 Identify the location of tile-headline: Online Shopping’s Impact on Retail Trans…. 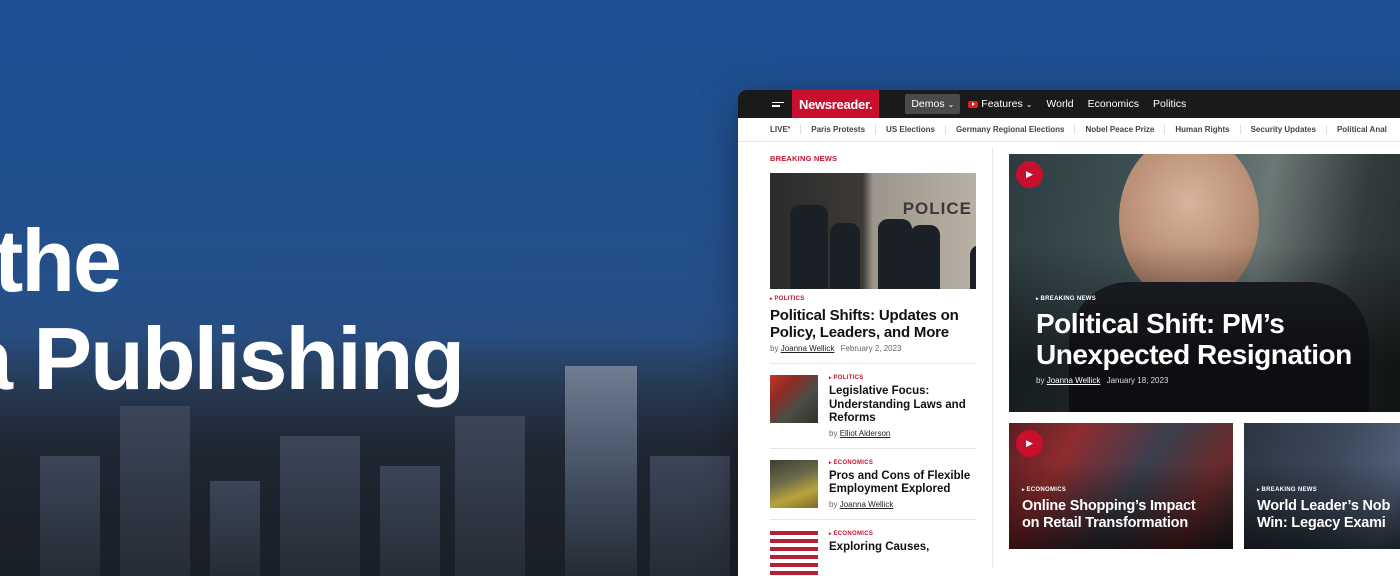
(1109, 515).